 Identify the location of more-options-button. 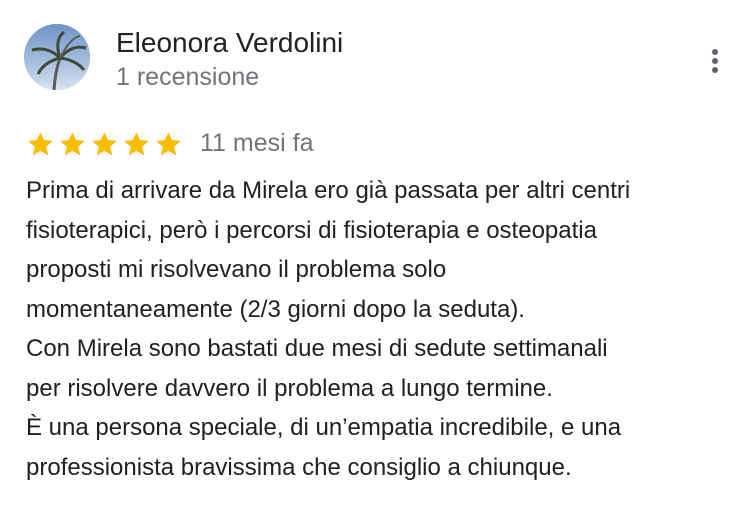
(715, 61).